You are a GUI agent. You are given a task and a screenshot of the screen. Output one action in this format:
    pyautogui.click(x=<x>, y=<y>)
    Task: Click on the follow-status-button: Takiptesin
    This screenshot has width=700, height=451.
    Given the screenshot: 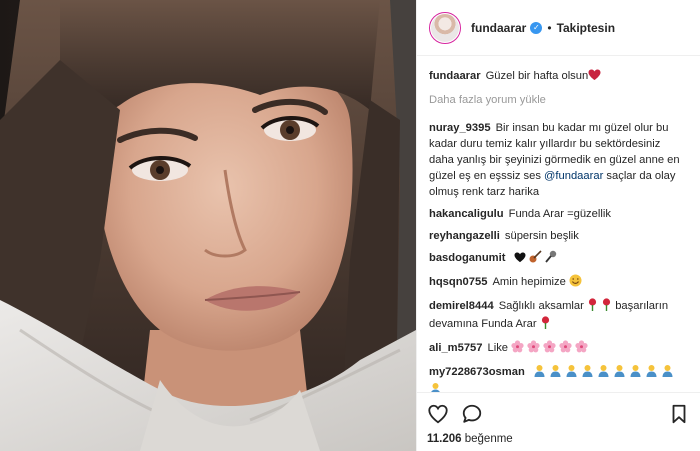 What is the action you would take?
    pyautogui.click(x=586, y=28)
    